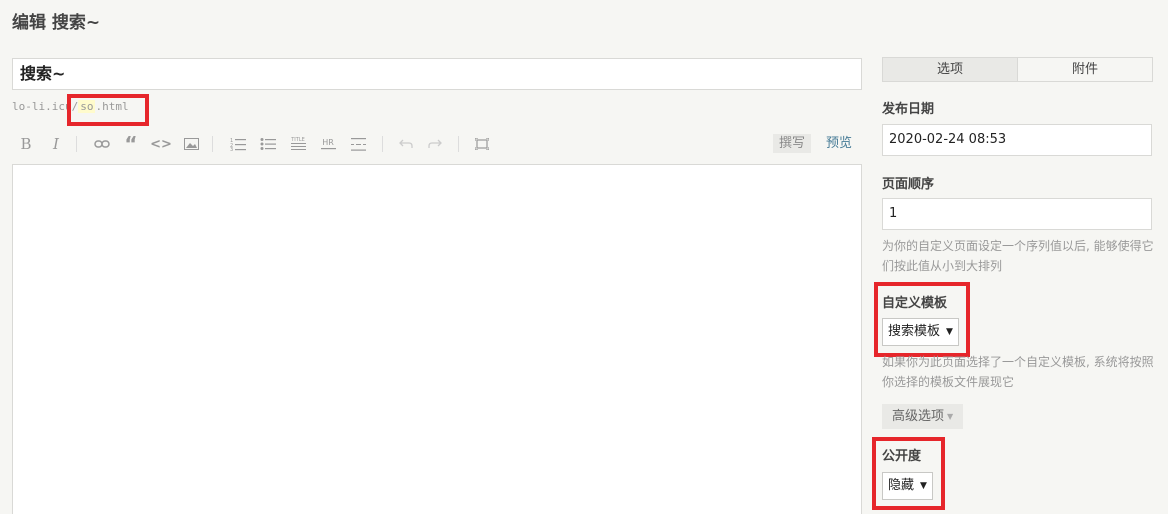 This screenshot has width=1168, height=514. Describe the element at coordinates (56, 144) in the screenshot. I see `italic-button: I` at that location.